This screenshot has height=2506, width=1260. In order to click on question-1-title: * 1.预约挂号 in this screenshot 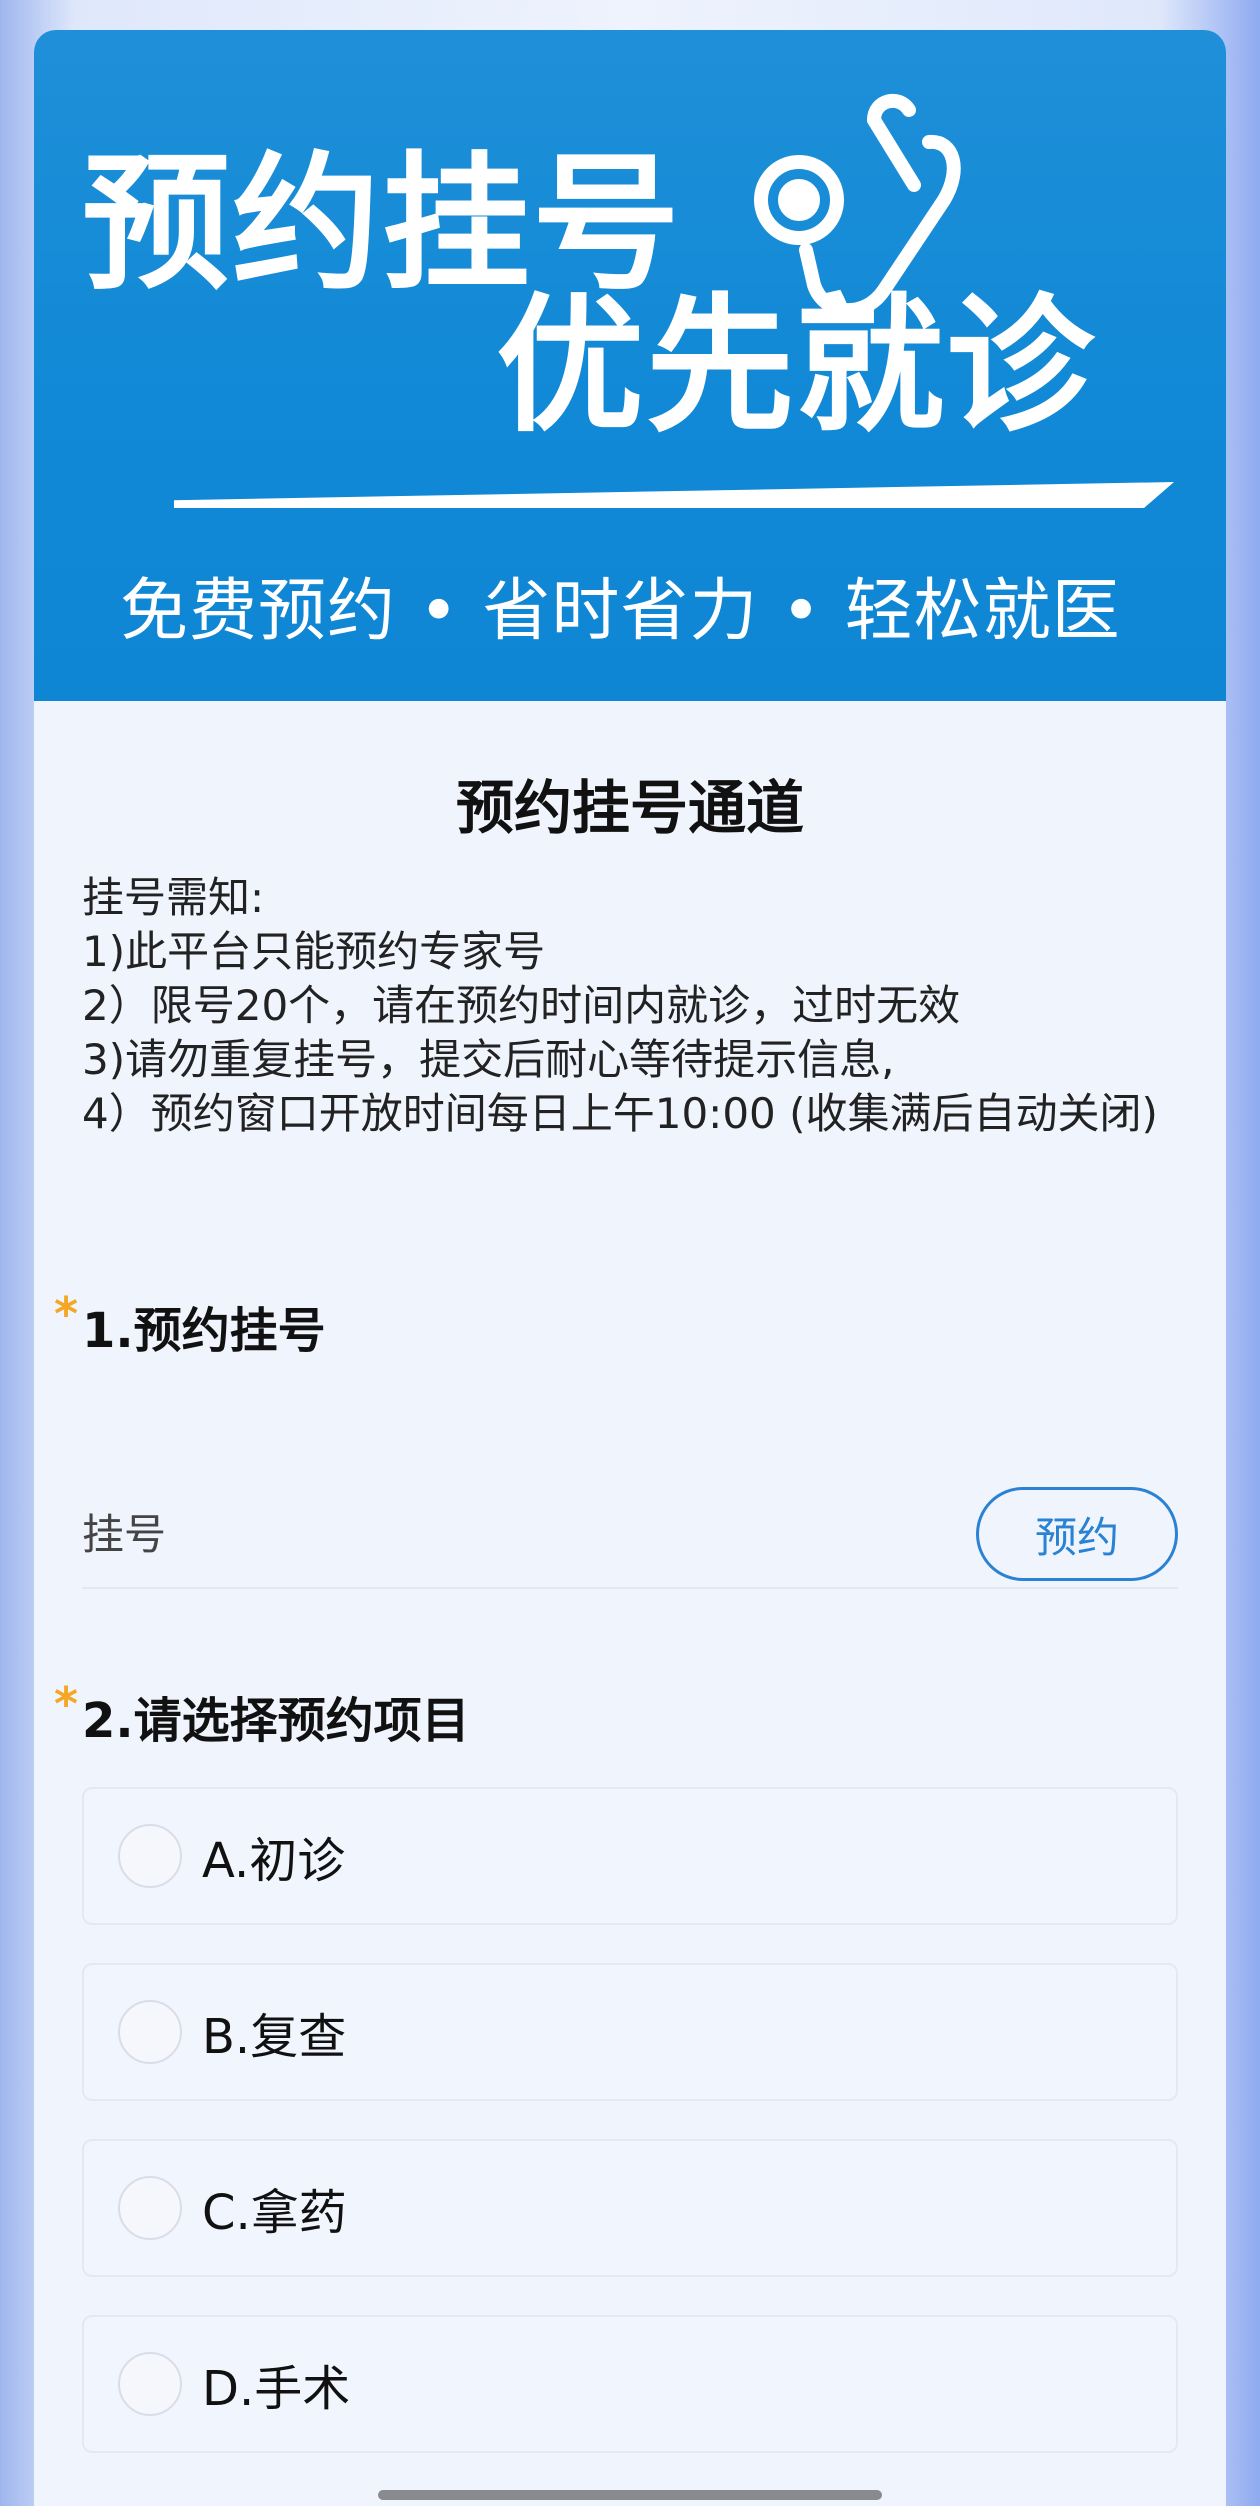, I will do `click(616, 1324)`.